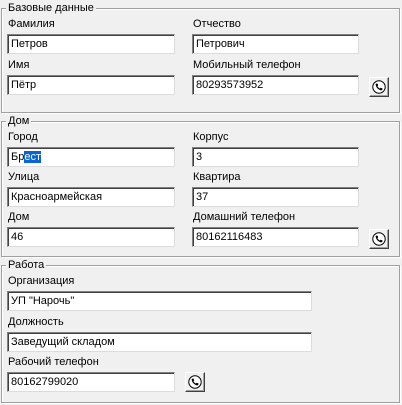 The height and width of the screenshot is (405, 402). I want to click on home-phone-input: 80162116483, so click(275, 237).